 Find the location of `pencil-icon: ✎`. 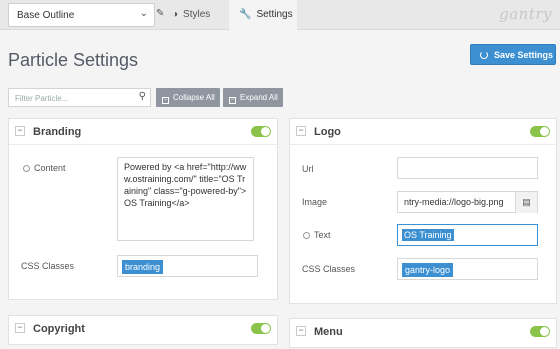

pencil-icon: ✎ is located at coordinates (160, 13).